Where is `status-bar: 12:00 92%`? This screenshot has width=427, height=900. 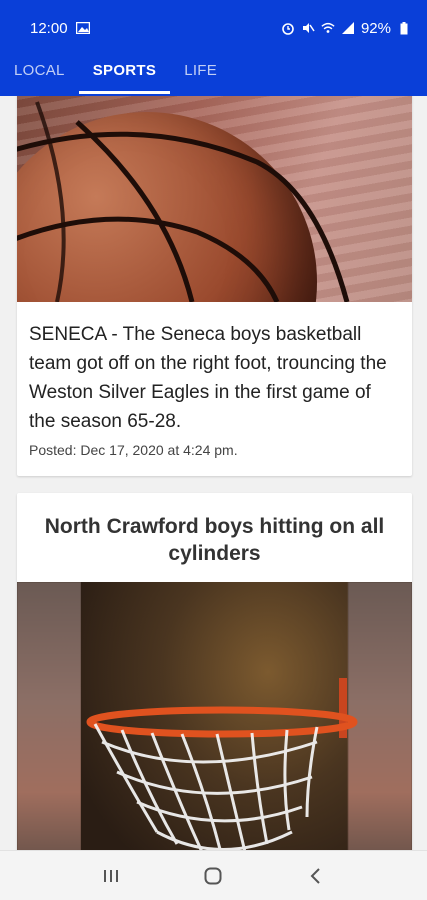
status-bar: 12:00 92% is located at coordinates (213, 28).